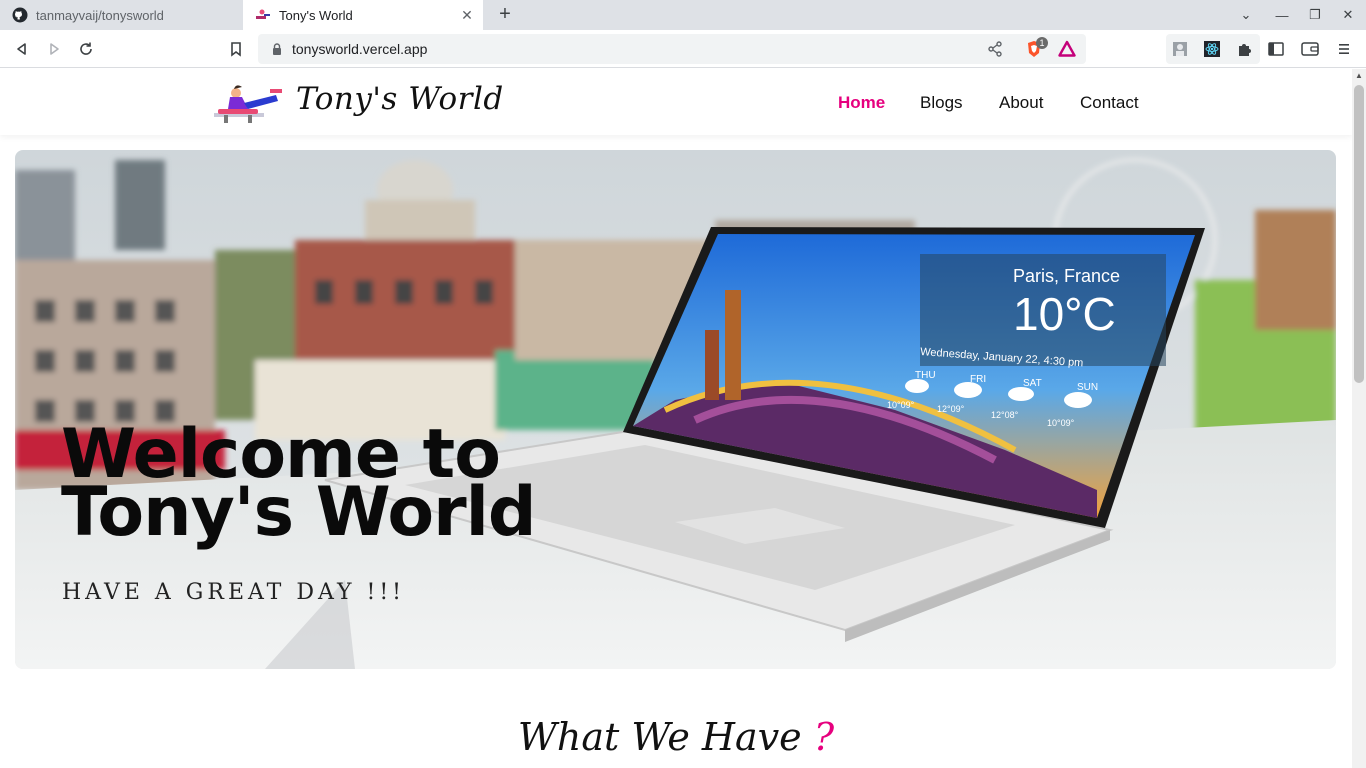 This screenshot has width=1366, height=768. What do you see at coordinates (941, 103) in the screenshot?
I see `nav-blogs: Blogs` at bounding box center [941, 103].